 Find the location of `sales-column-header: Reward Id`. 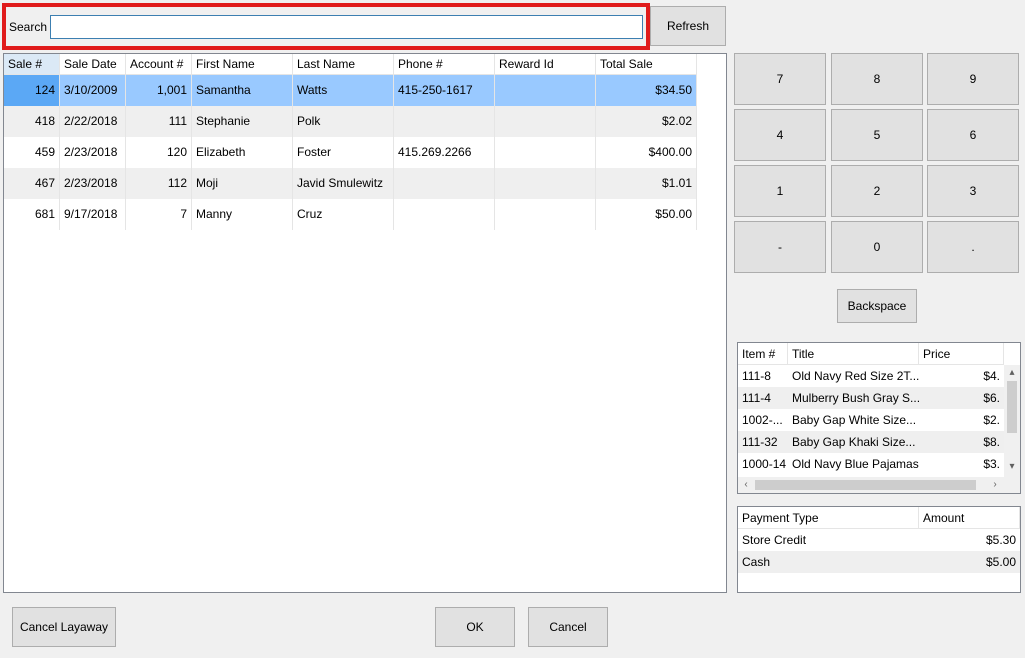

sales-column-header: Reward Id is located at coordinates (545, 64).